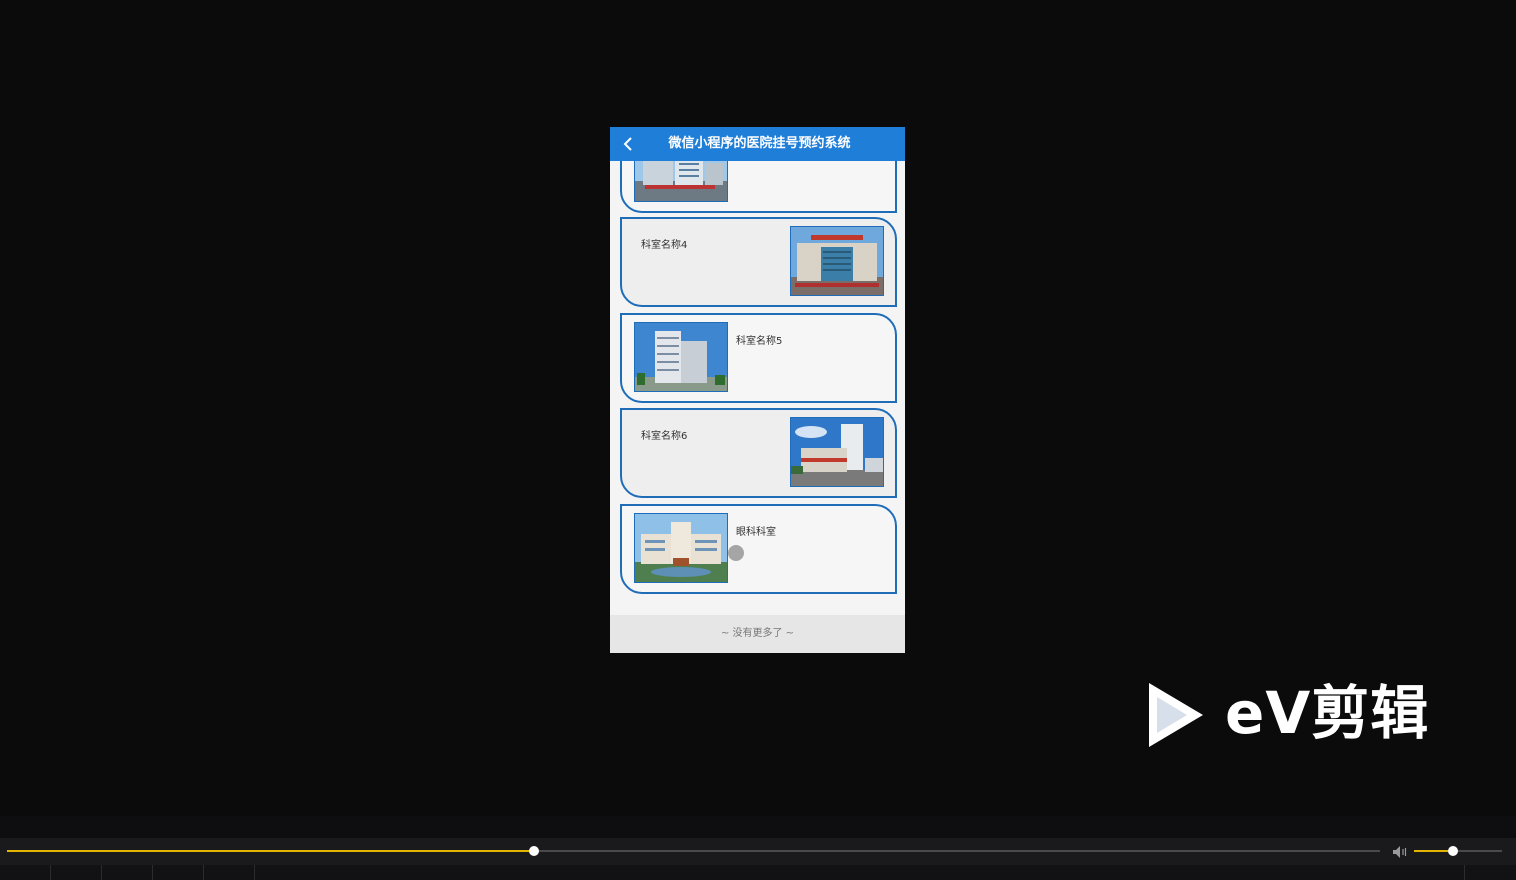 The image size is (1516, 880). I want to click on department-name: 眼科科室, so click(756, 532).